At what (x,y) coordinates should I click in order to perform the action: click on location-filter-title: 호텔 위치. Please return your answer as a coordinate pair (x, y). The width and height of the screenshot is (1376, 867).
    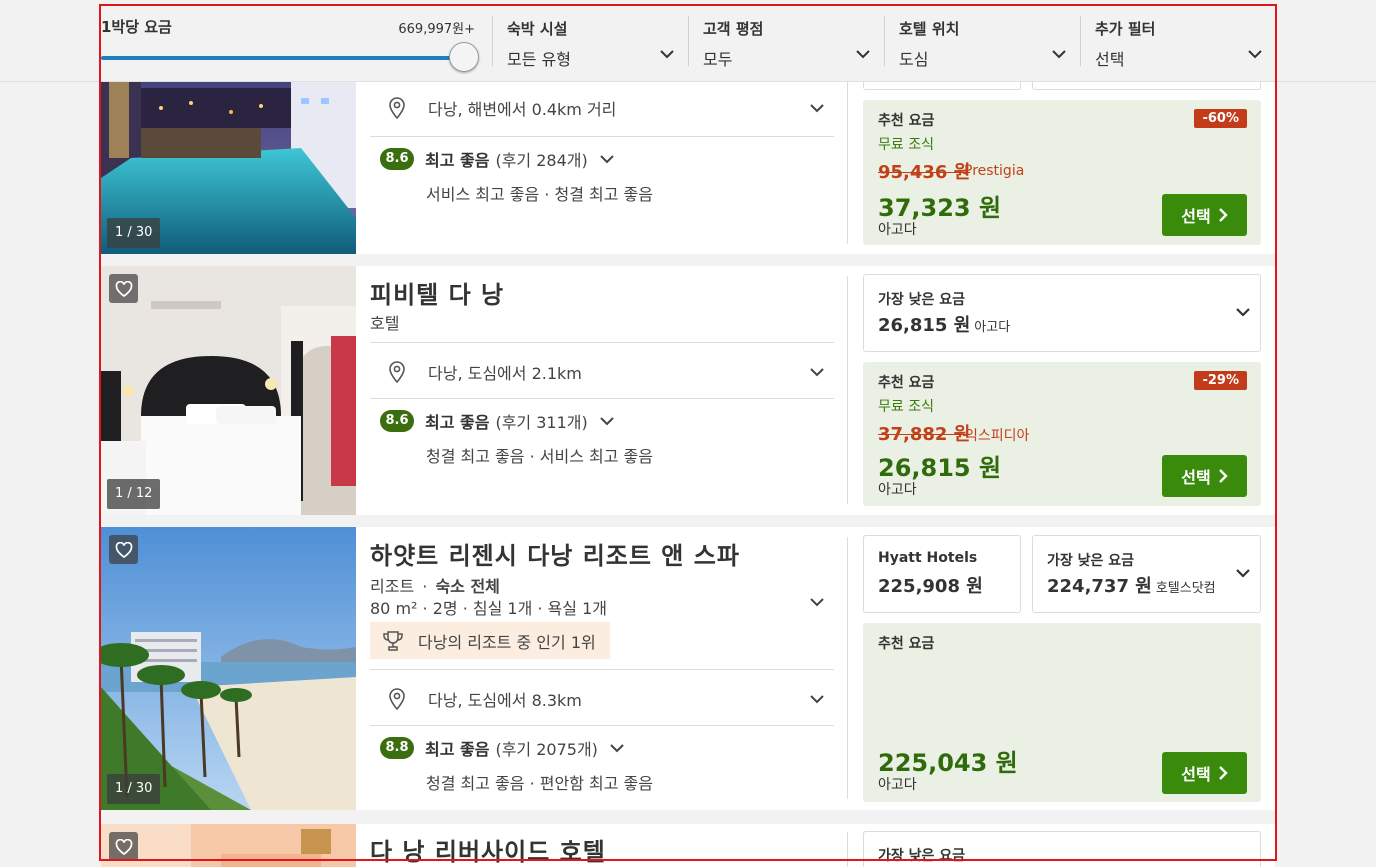
    Looking at the image, I should click on (929, 29).